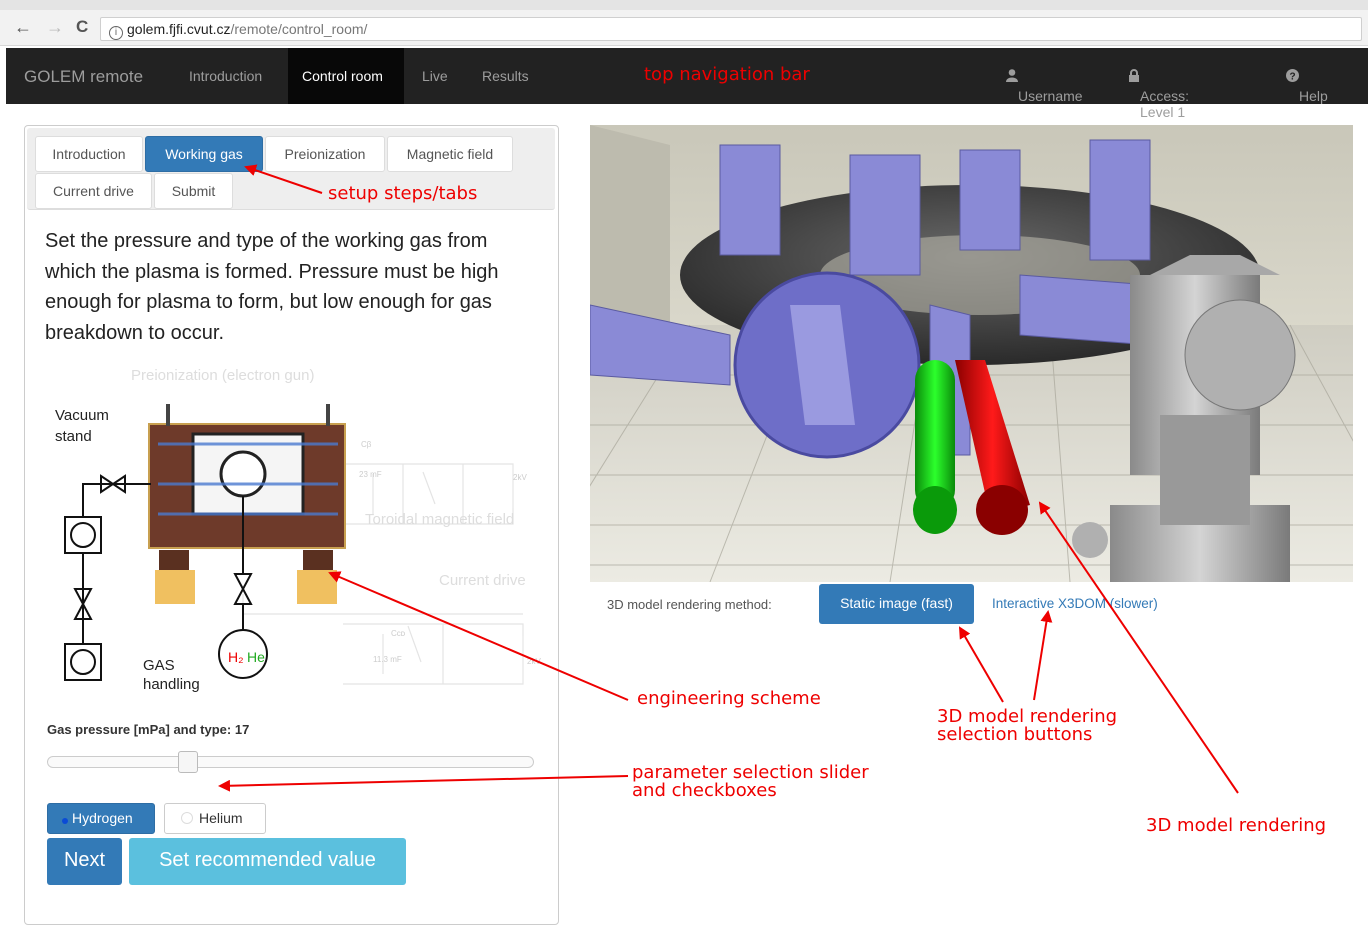 Image resolution: width=1368 pixels, height=925 pixels. I want to click on vacuum-stand-label-2: stand, so click(73, 436).